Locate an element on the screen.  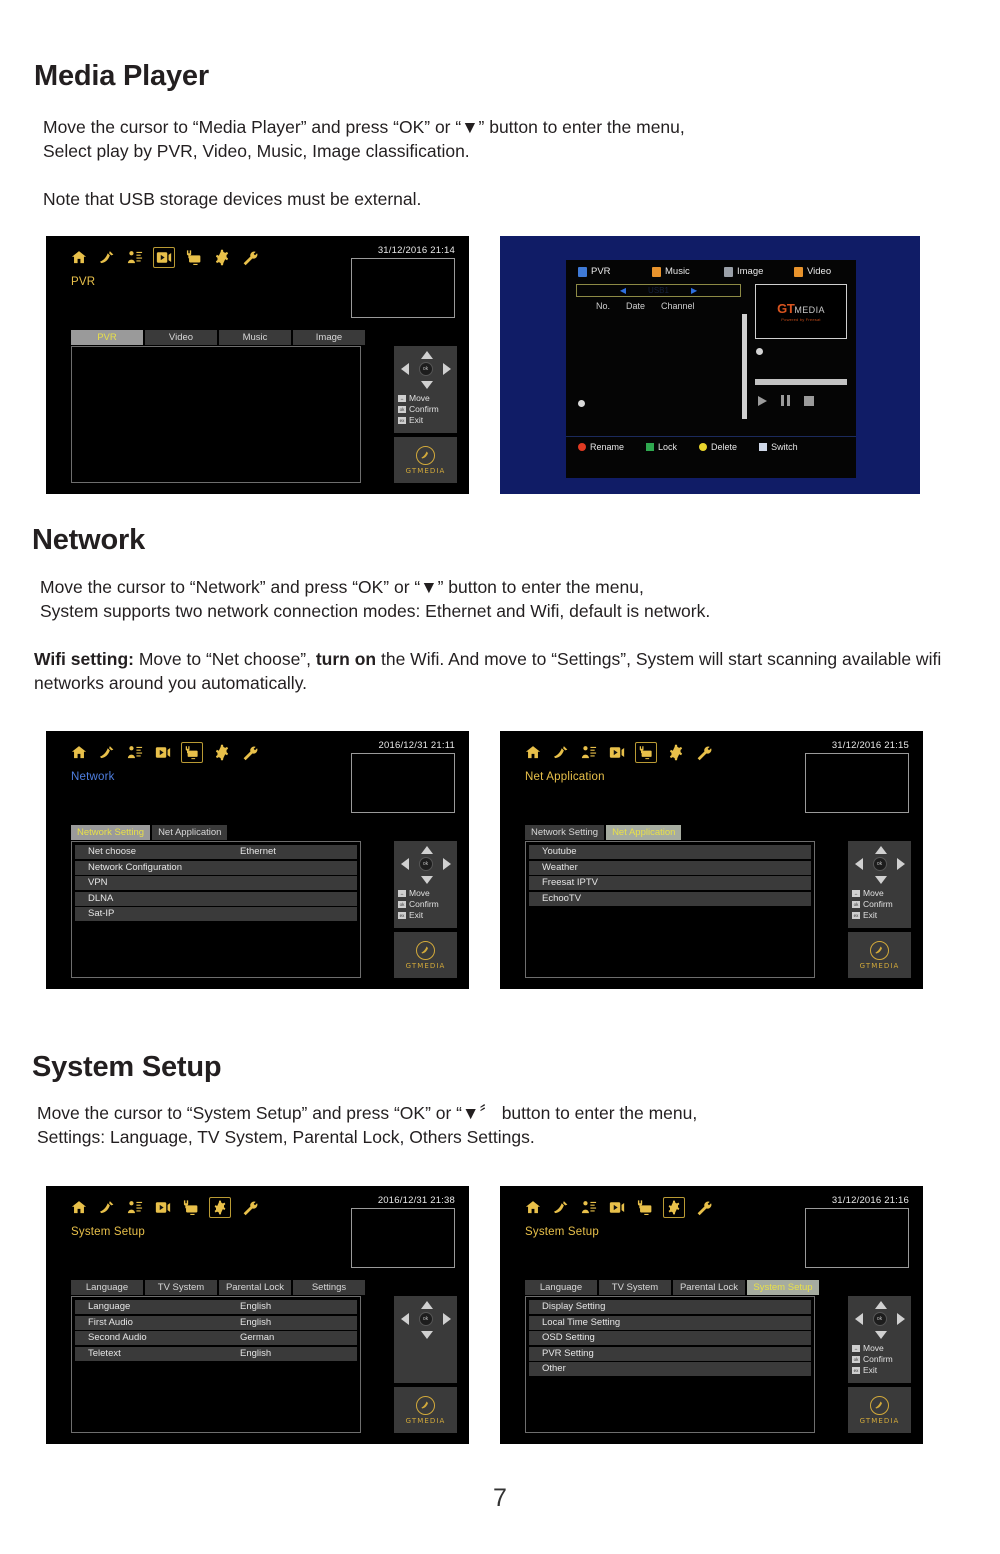
prev-device-icon: ◀ is located at coordinates (623, 290).